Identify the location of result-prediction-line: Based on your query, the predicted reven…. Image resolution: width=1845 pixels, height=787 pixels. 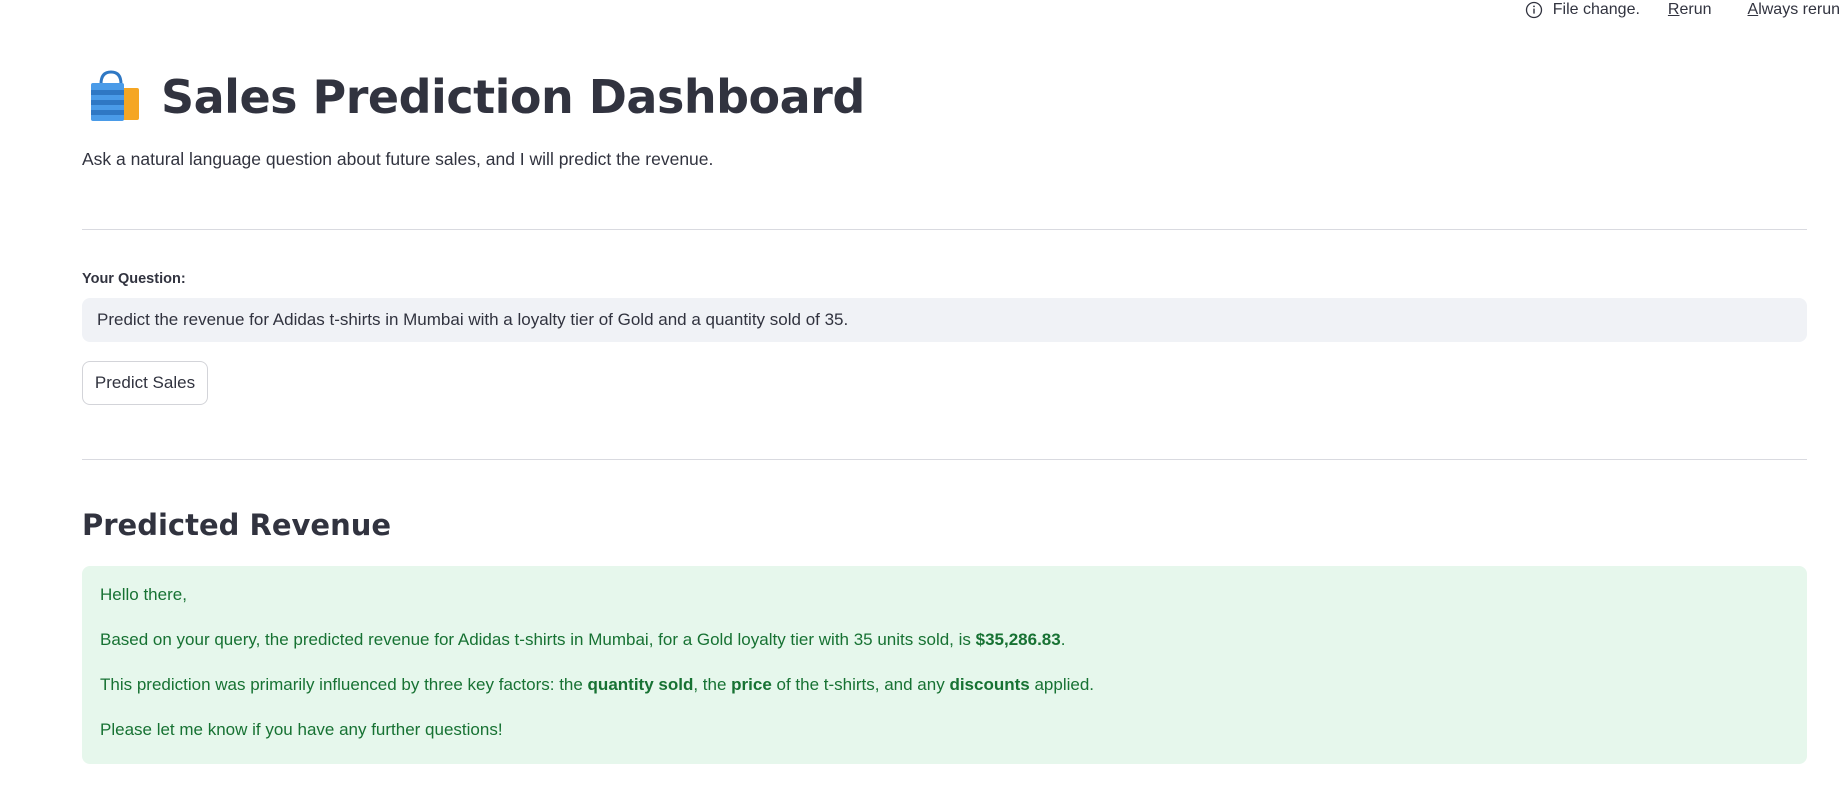
(944, 640).